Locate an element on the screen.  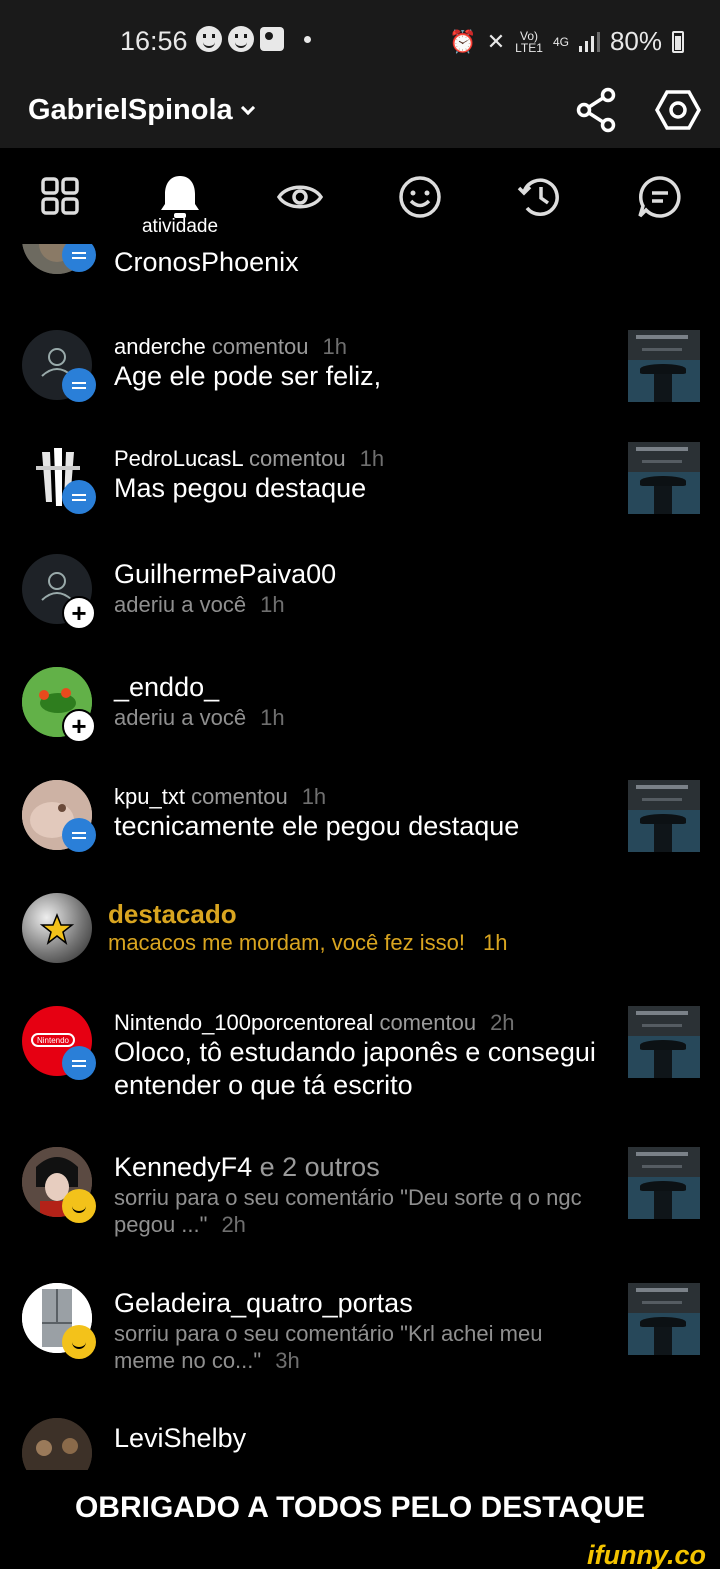
account-switcher: GabrielSpinola is located at coordinates (141, 110).